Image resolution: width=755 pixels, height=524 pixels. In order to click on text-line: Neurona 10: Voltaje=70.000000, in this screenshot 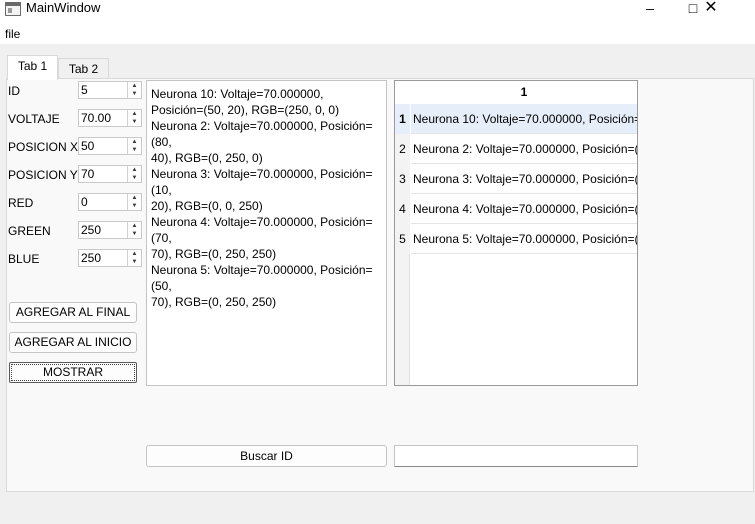, I will do `click(237, 94)`.